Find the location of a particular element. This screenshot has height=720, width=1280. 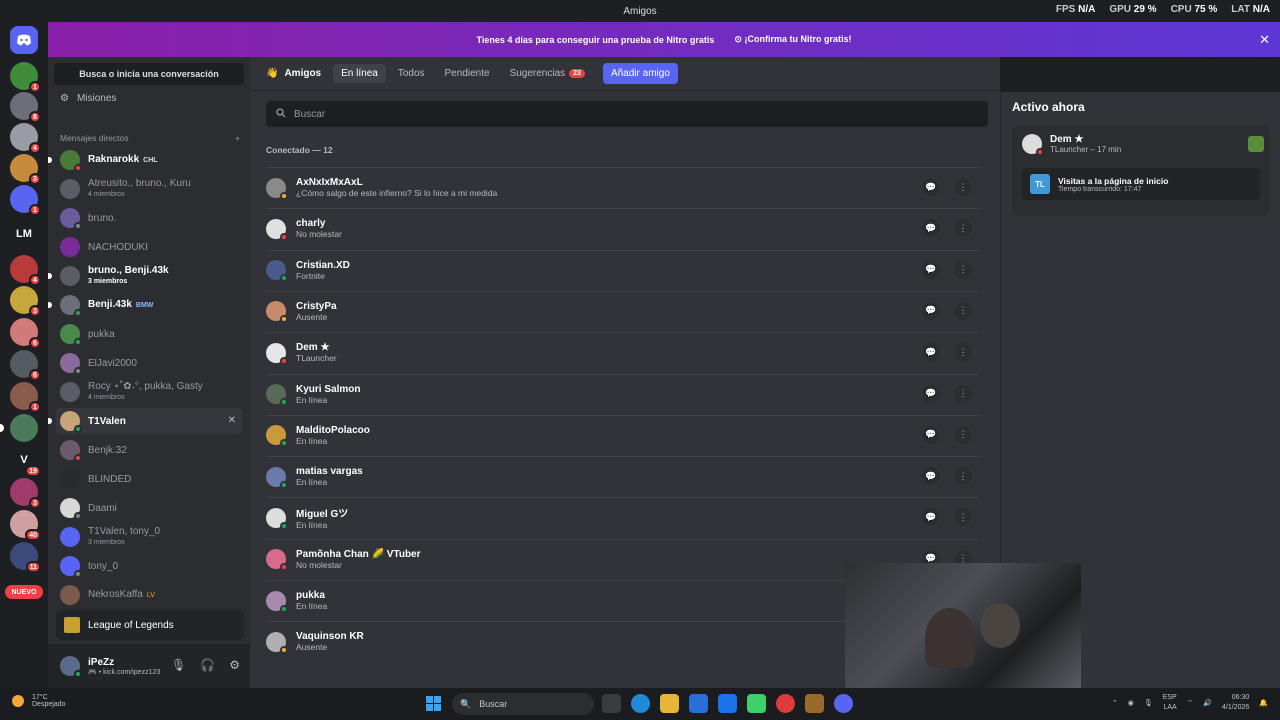

dm-item: tony_0 is located at coordinates (149, 566).